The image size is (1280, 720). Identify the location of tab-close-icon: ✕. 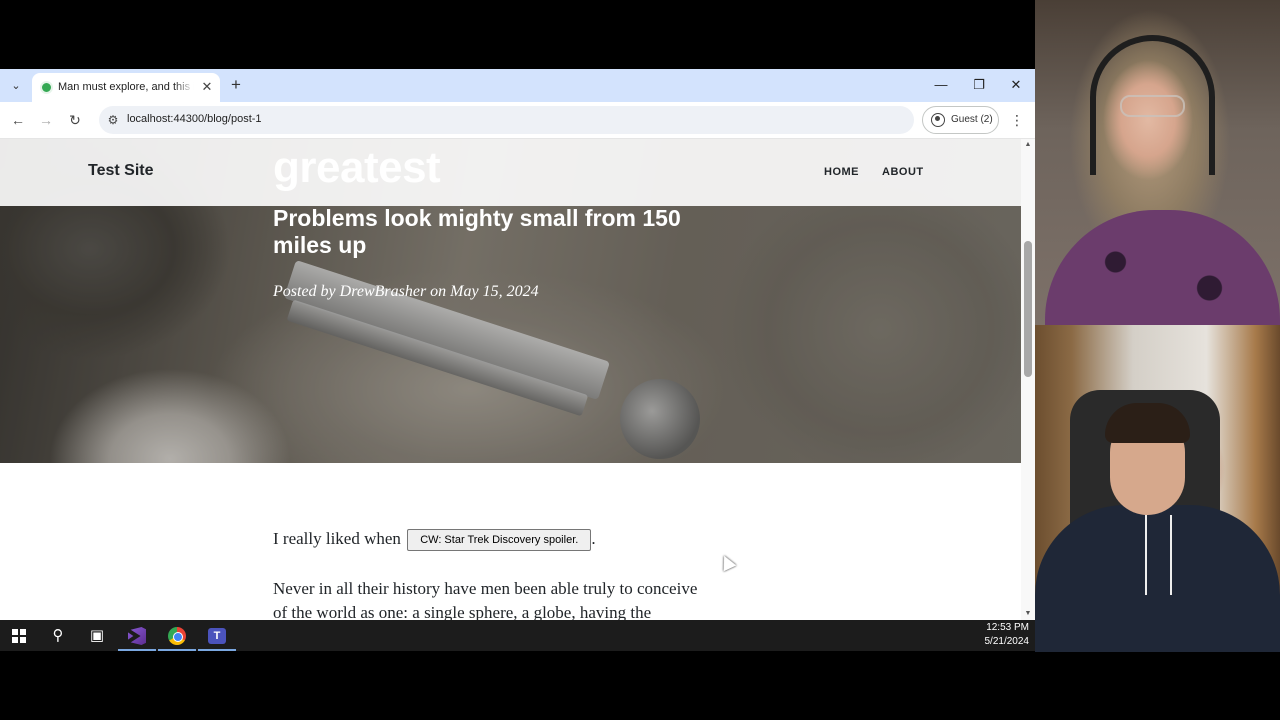
(207, 87).